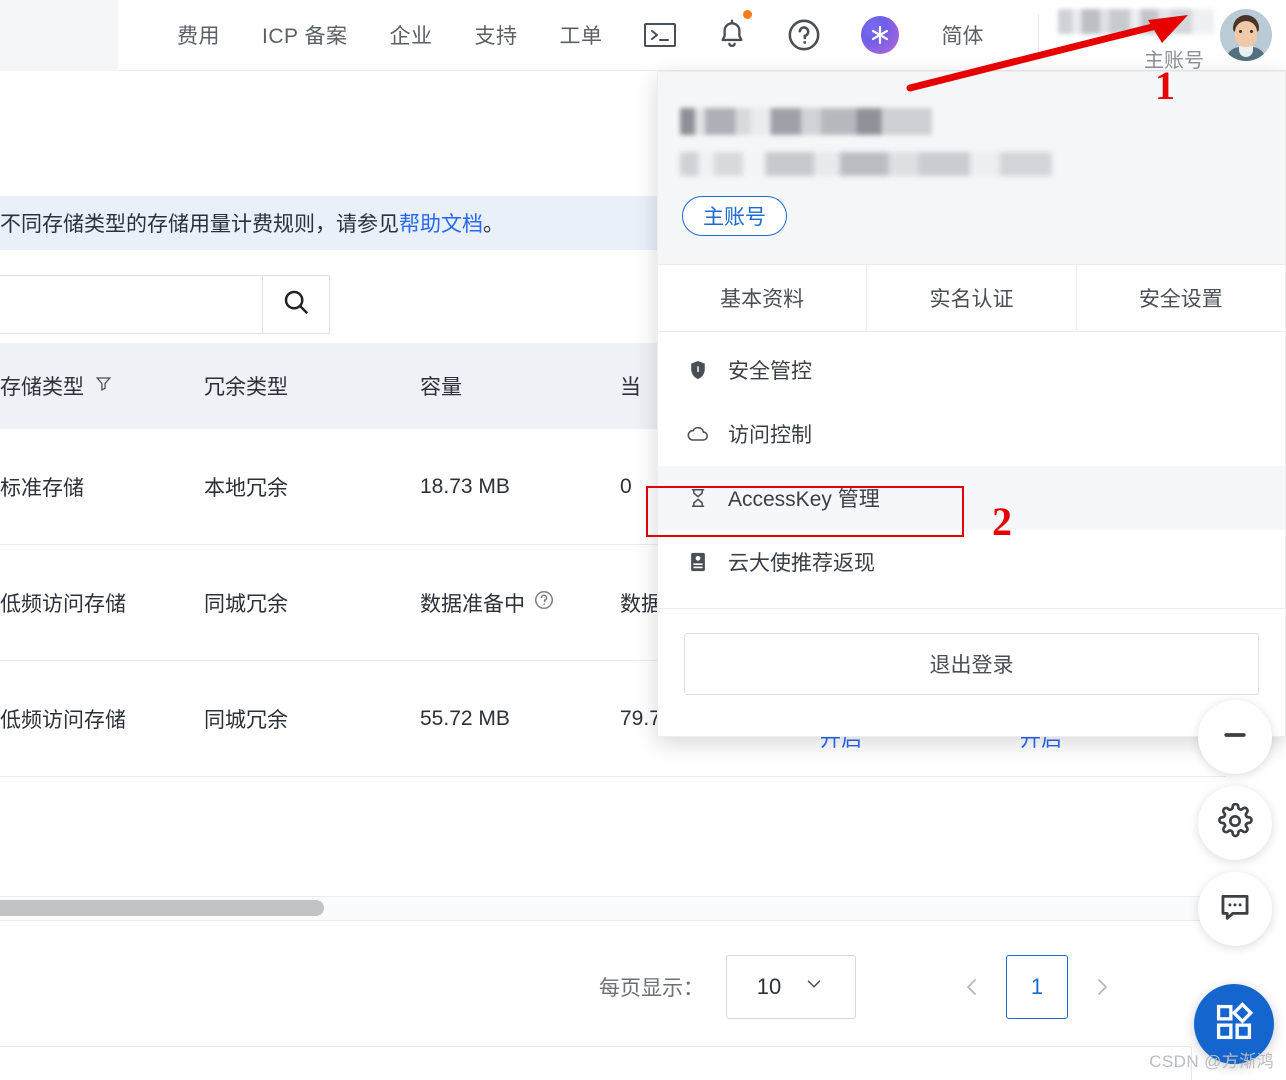 This screenshot has height=1080, width=1286. What do you see at coordinates (42, 387) in the screenshot?
I see `col-label-storage-type: 存储类型` at bounding box center [42, 387].